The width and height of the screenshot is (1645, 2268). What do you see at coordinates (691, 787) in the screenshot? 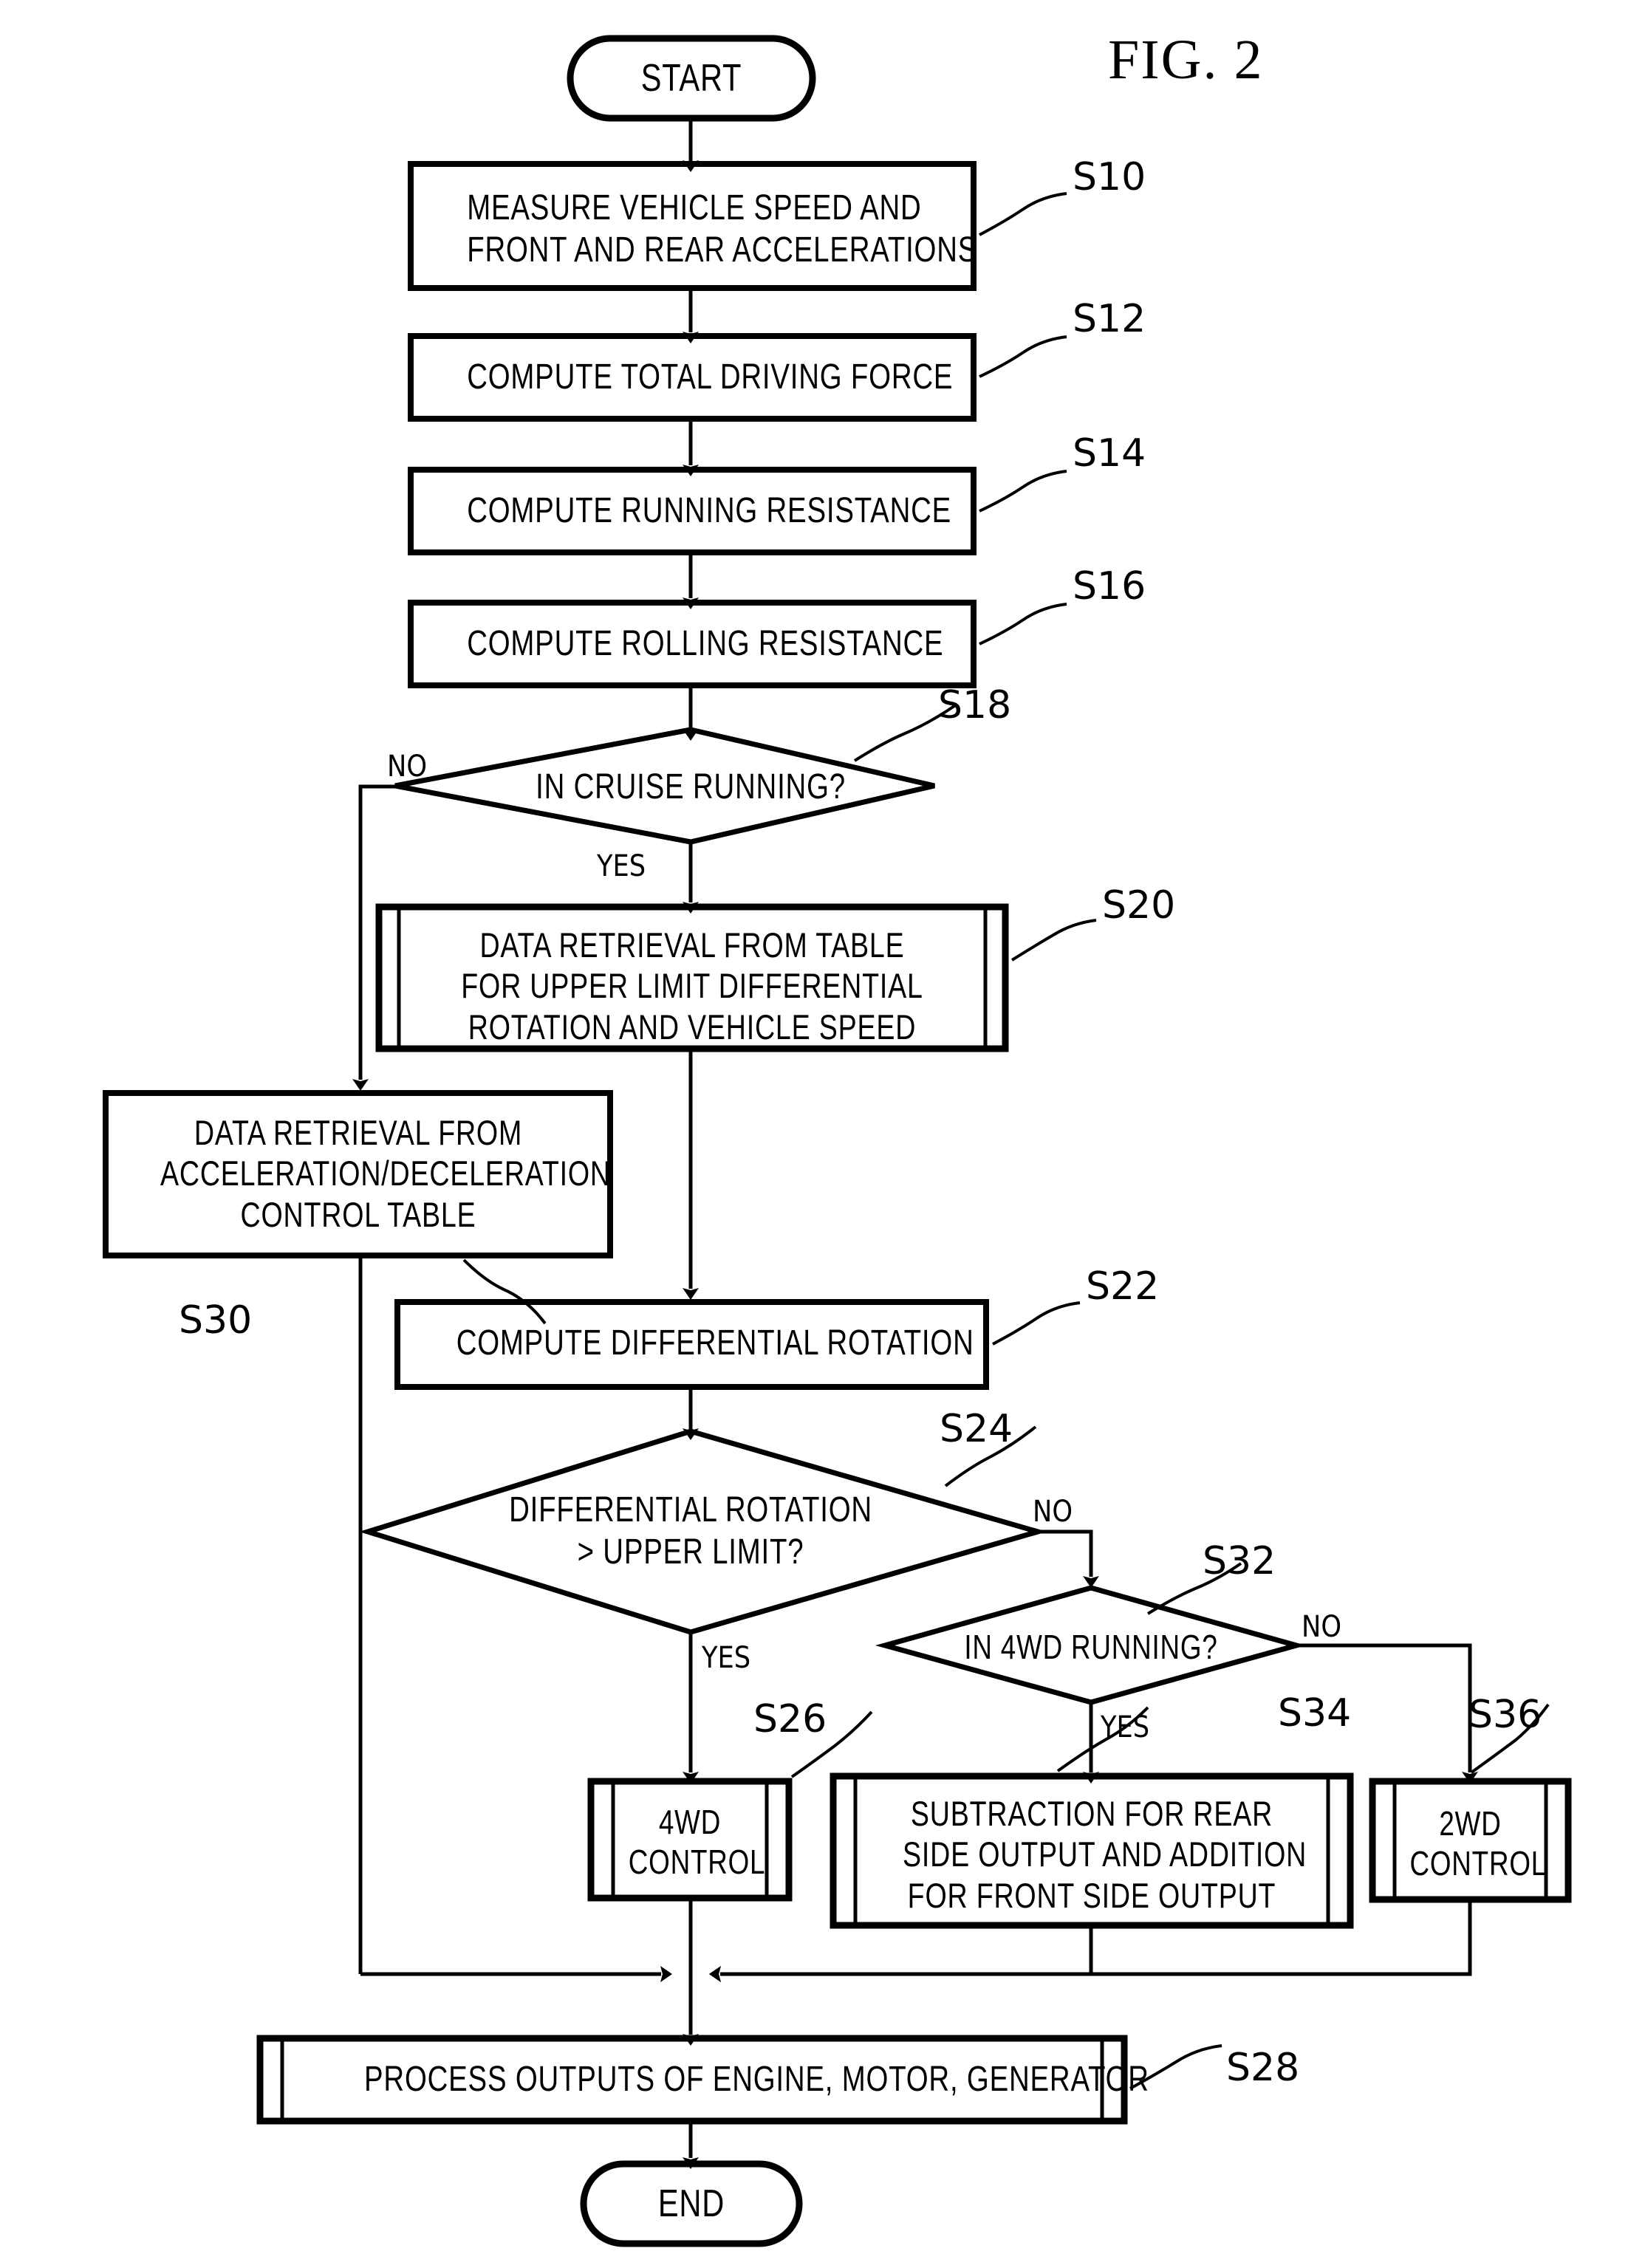
I see `diamond-s18-label: IN CRUISE RUNNING?` at bounding box center [691, 787].